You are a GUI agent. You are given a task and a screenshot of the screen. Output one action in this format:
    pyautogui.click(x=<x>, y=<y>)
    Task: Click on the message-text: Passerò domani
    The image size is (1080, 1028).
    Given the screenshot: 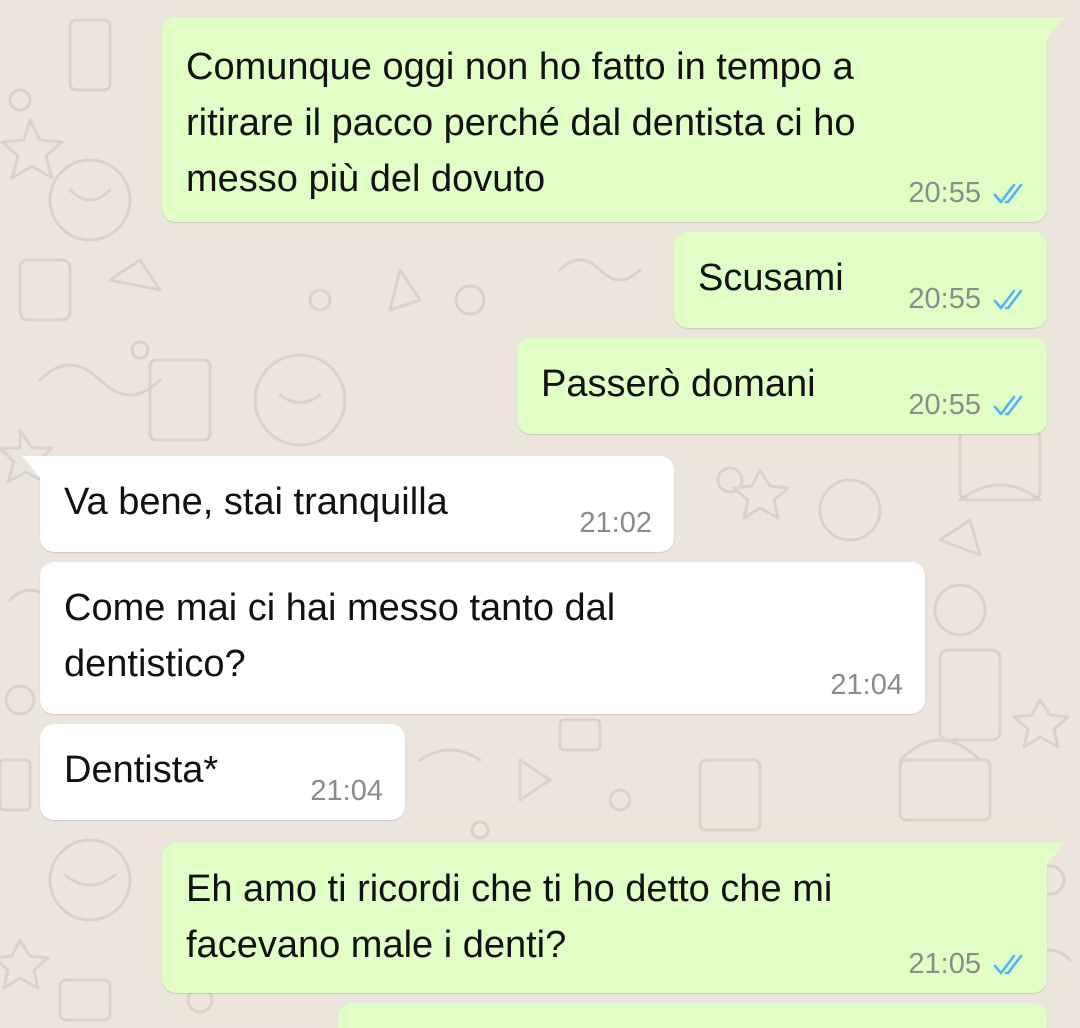 What is the action you would take?
    pyautogui.click(x=678, y=384)
    